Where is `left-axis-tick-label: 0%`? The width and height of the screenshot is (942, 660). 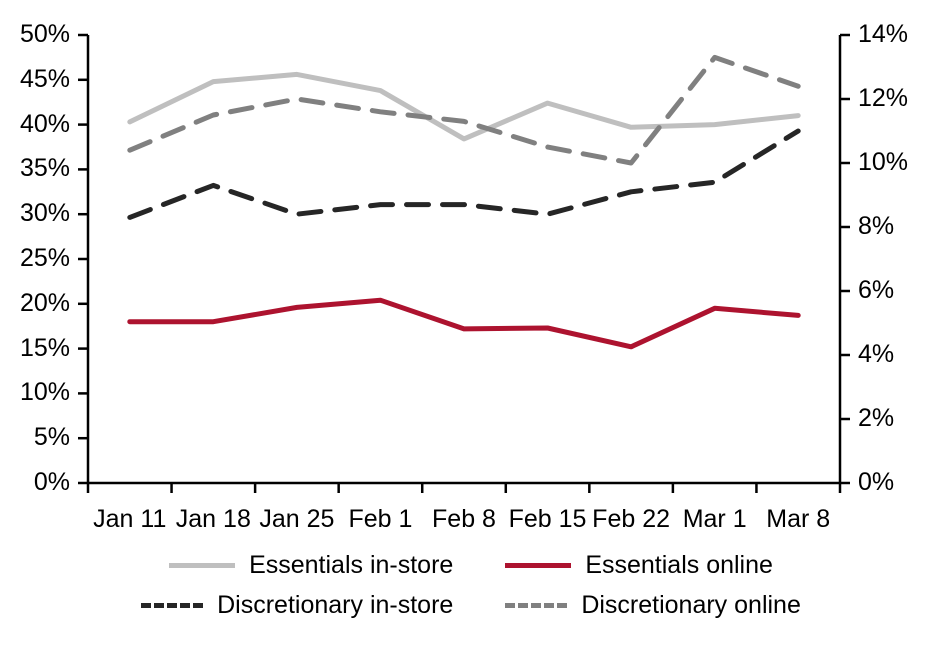 left-axis-tick-label: 0% is located at coordinates (51, 482).